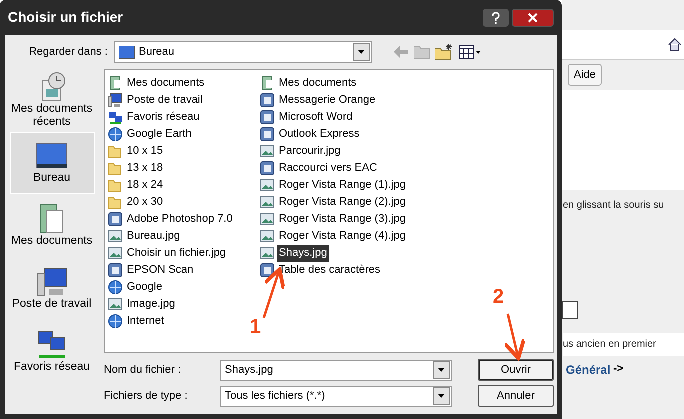 This screenshot has width=684, height=419. What do you see at coordinates (160, 270) in the screenshot?
I see `file-item: EPSON Scan` at bounding box center [160, 270].